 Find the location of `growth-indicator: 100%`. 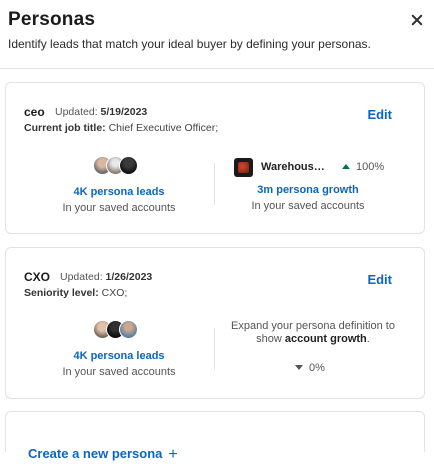

growth-indicator: 100% is located at coordinates (363, 167).